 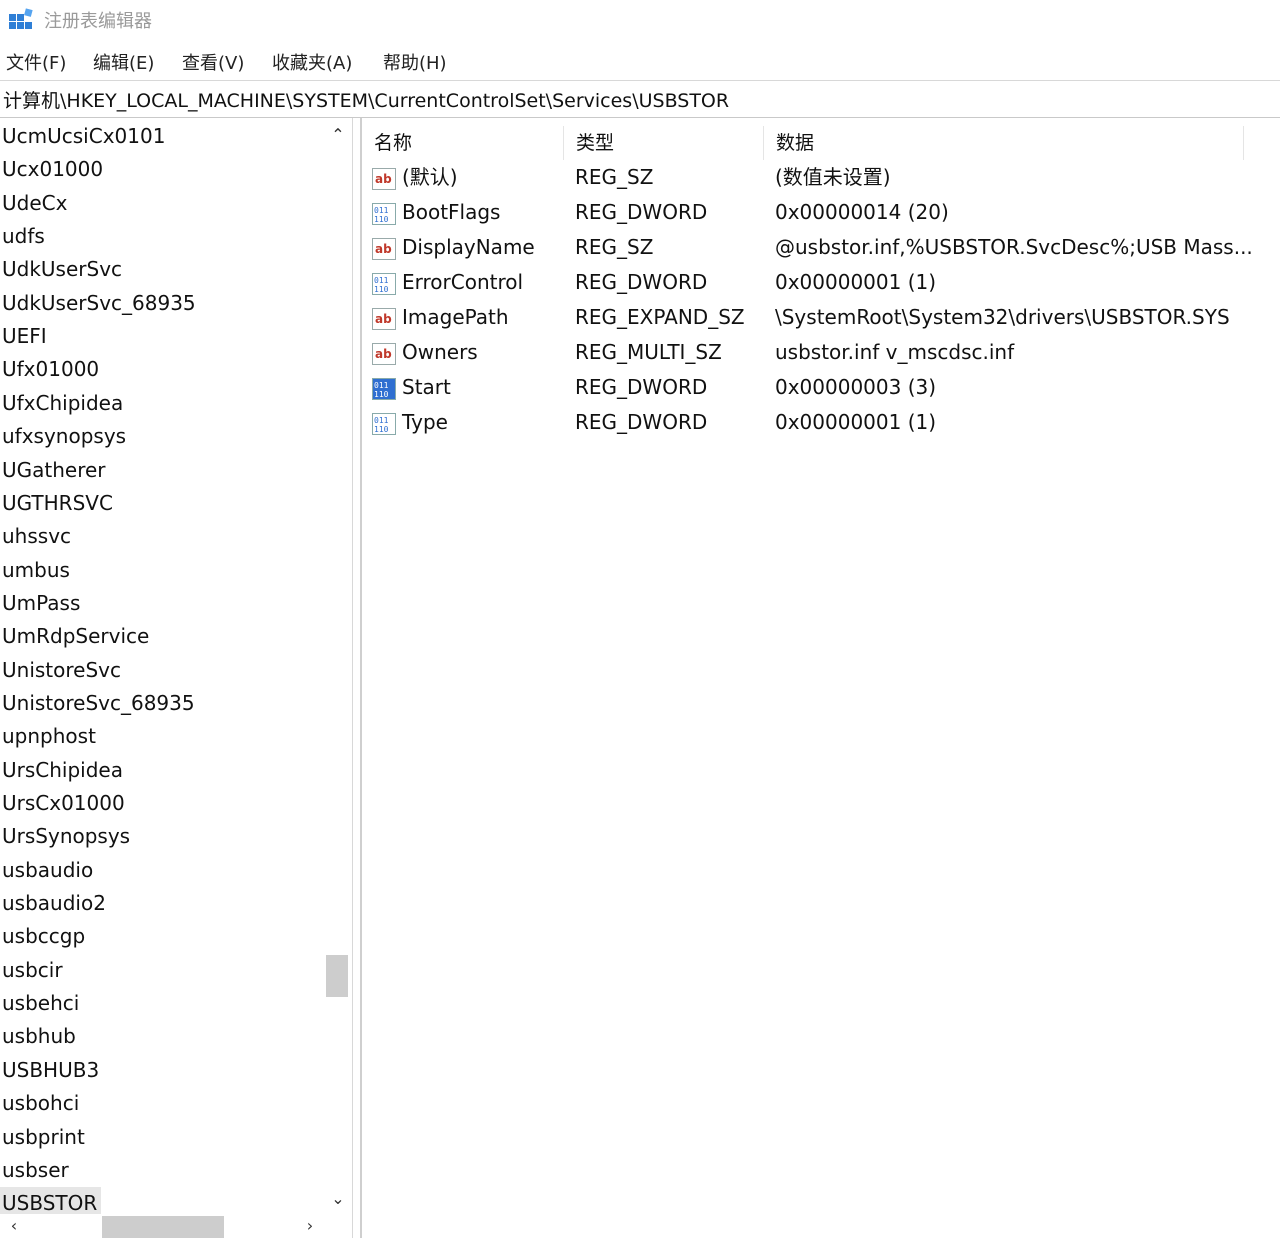 What do you see at coordinates (862, 212) in the screenshot?
I see `value-data: 0x00000014 (20)` at bounding box center [862, 212].